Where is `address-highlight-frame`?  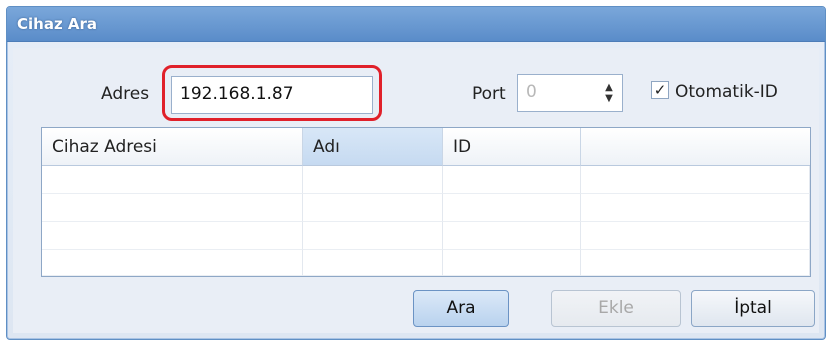
address-highlight-frame is located at coordinates (272, 93).